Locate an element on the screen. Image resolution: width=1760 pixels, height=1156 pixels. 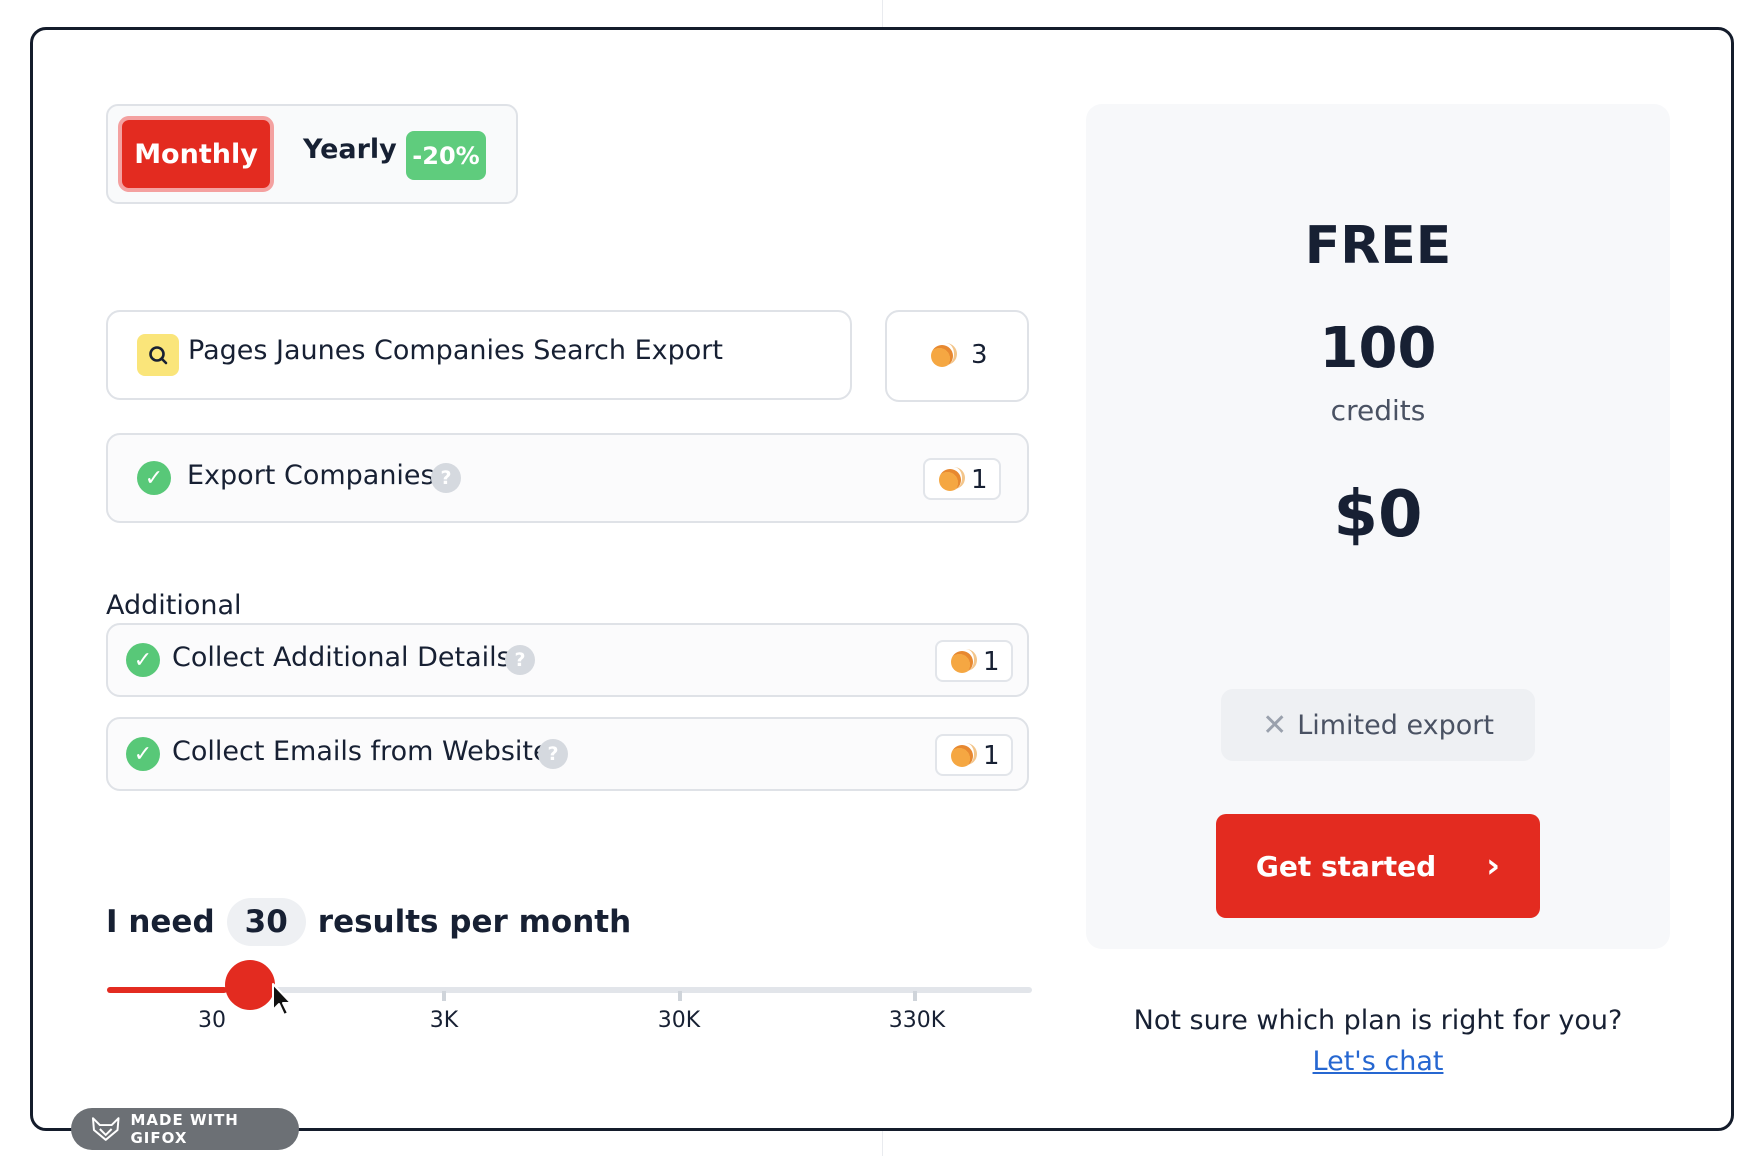
need-suffix: results per month is located at coordinates (474, 922).